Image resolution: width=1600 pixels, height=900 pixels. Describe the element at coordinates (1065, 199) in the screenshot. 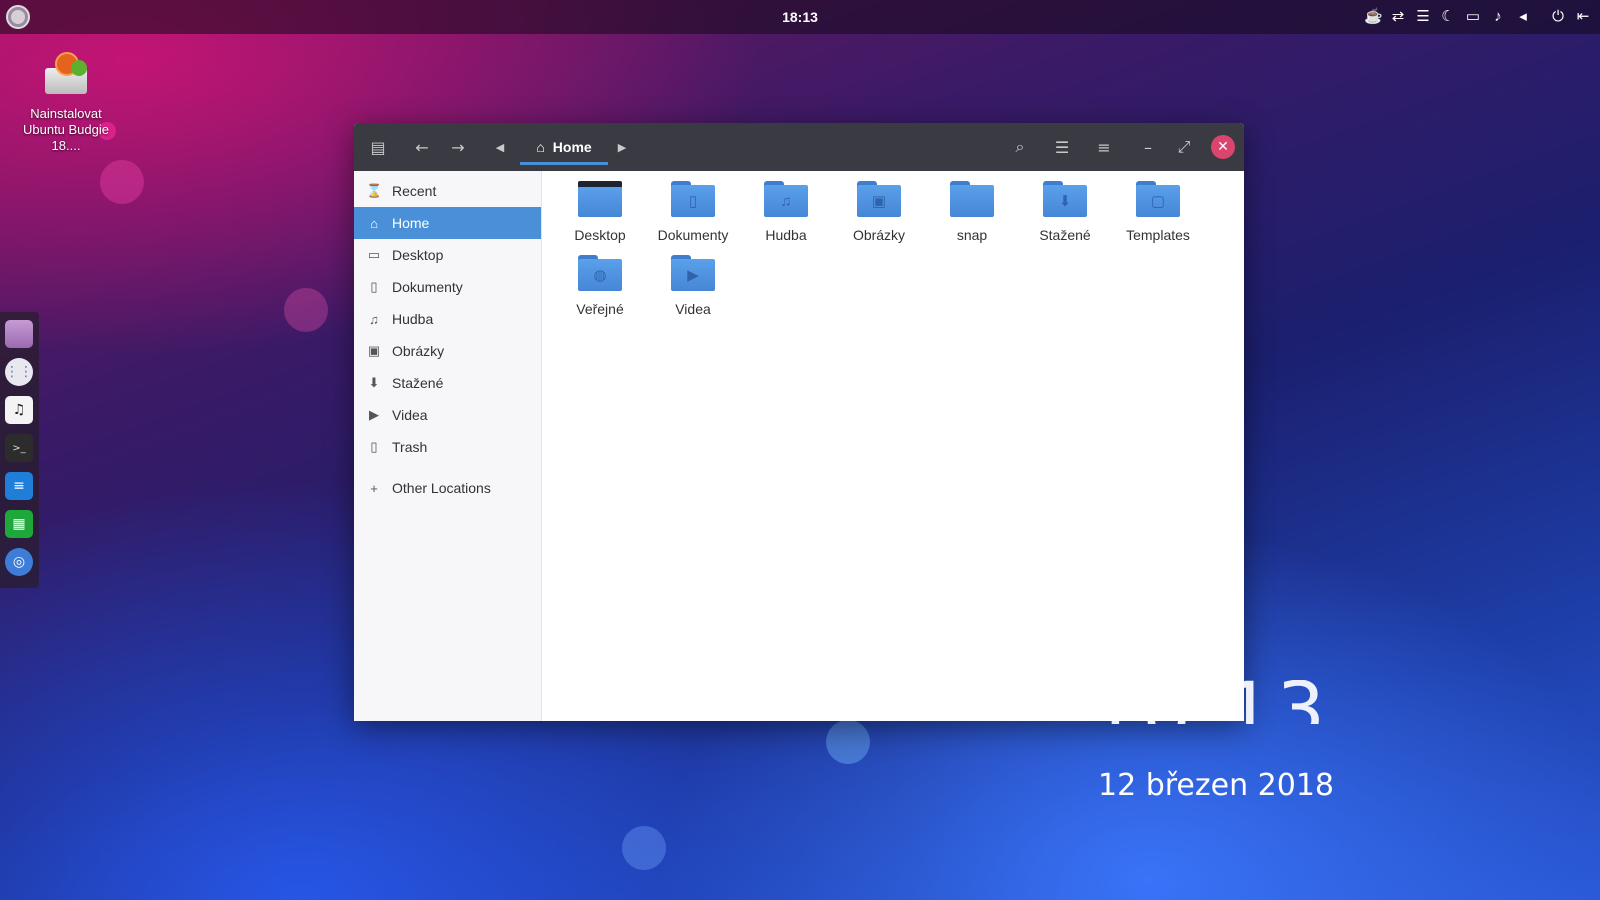

I see `download-folder-icon: ⬇` at that location.